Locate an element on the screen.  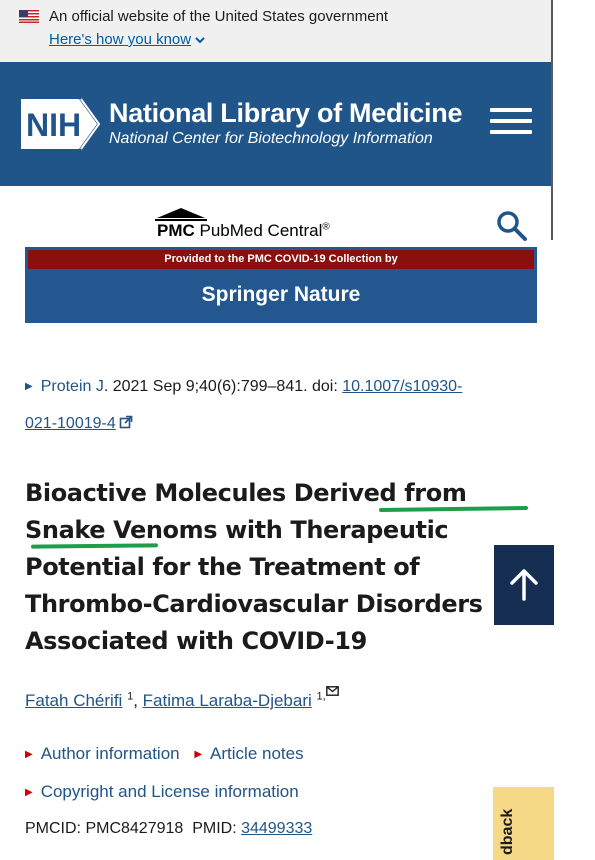
arrow-up-icon is located at coordinates (524, 585).